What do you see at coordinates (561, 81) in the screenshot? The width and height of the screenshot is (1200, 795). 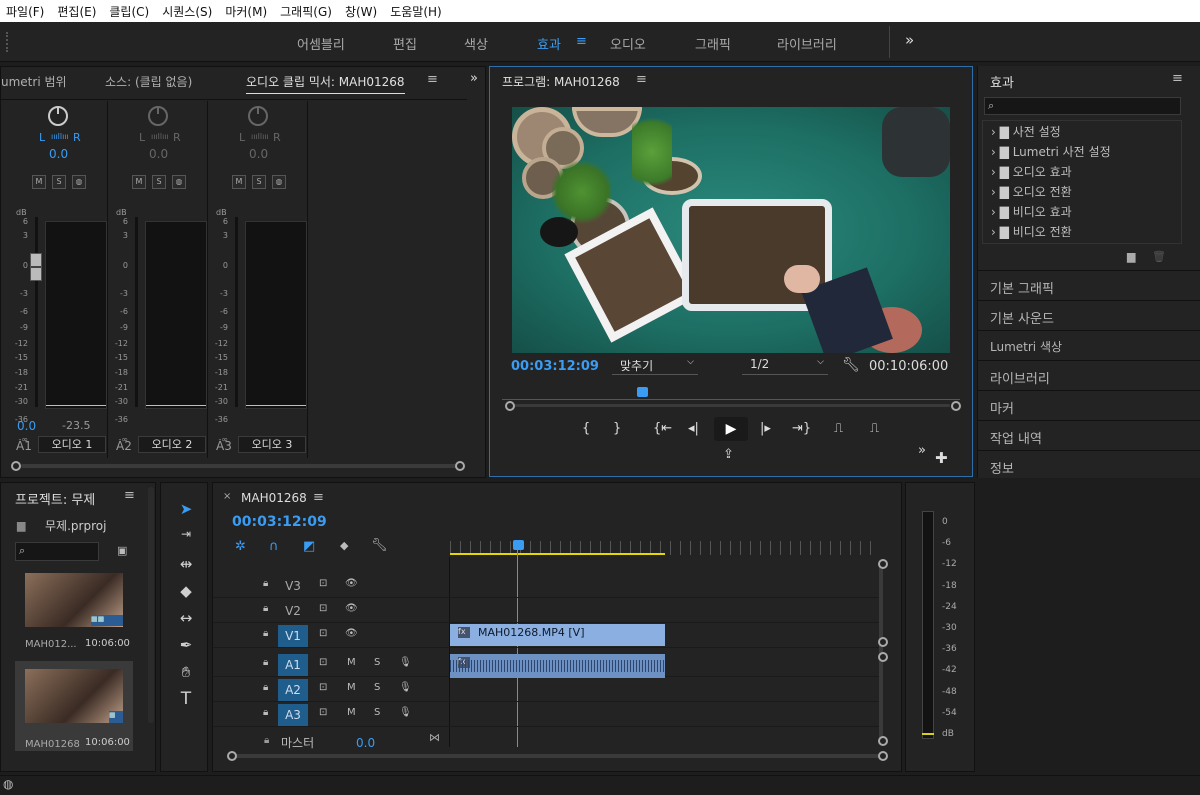 I see `program-monitor-title: 프로그램: MAH01268` at bounding box center [561, 81].